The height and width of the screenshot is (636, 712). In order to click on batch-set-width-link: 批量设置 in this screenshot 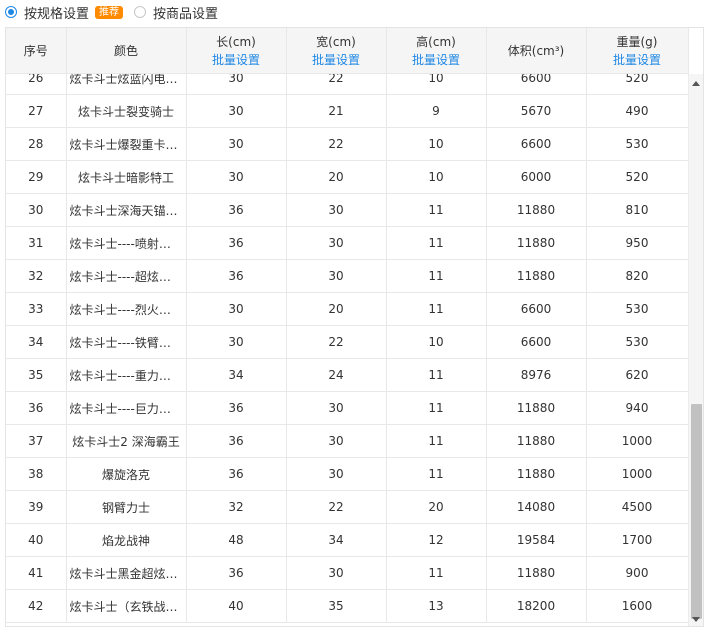, I will do `click(336, 60)`.